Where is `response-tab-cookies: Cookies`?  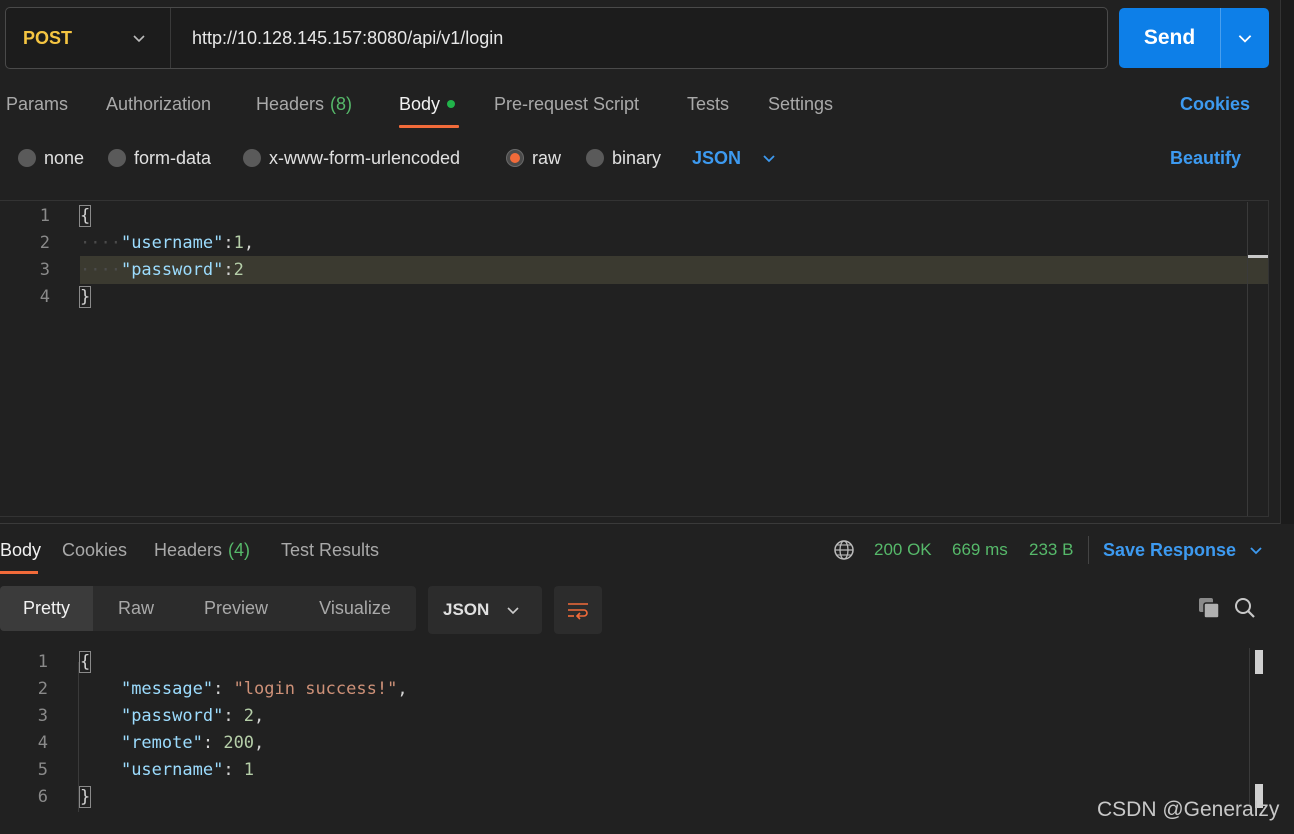
response-tab-cookies: Cookies is located at coordinates (94, 550).